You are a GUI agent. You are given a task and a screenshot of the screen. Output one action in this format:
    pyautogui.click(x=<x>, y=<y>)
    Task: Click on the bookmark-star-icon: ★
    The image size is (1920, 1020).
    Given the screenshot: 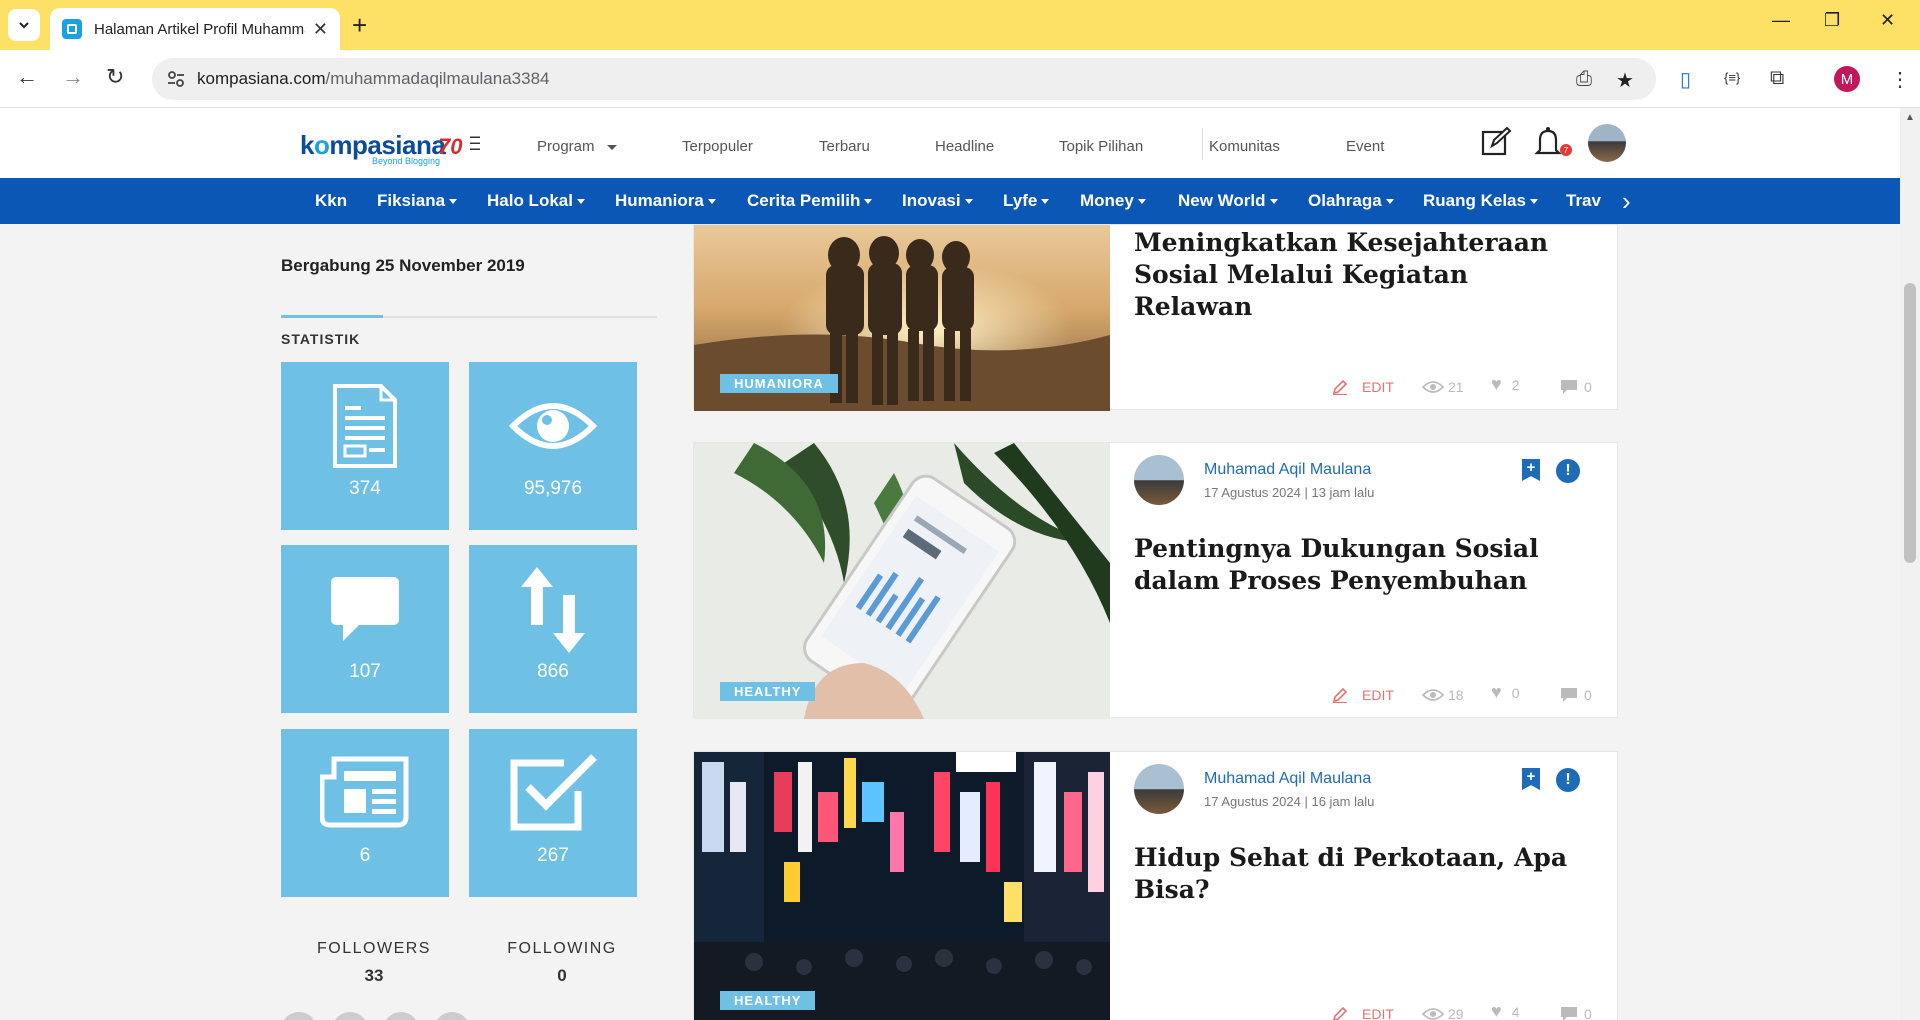 What is the action you would take?
    pyautogui.click(x=1625, y=80)
    